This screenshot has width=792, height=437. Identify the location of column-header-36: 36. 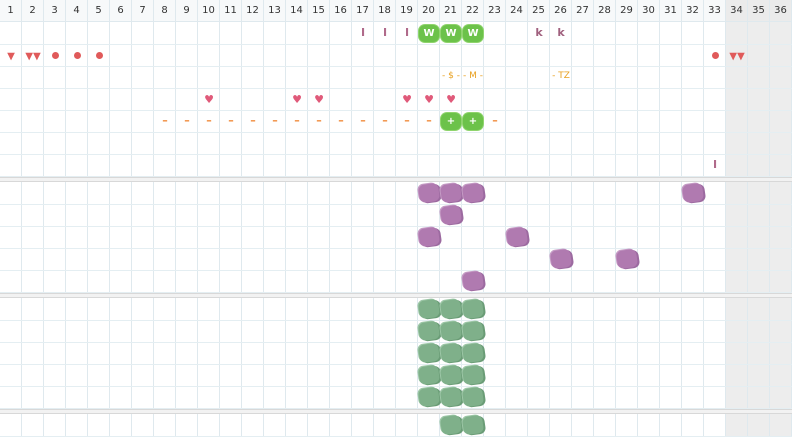
(781, 11).